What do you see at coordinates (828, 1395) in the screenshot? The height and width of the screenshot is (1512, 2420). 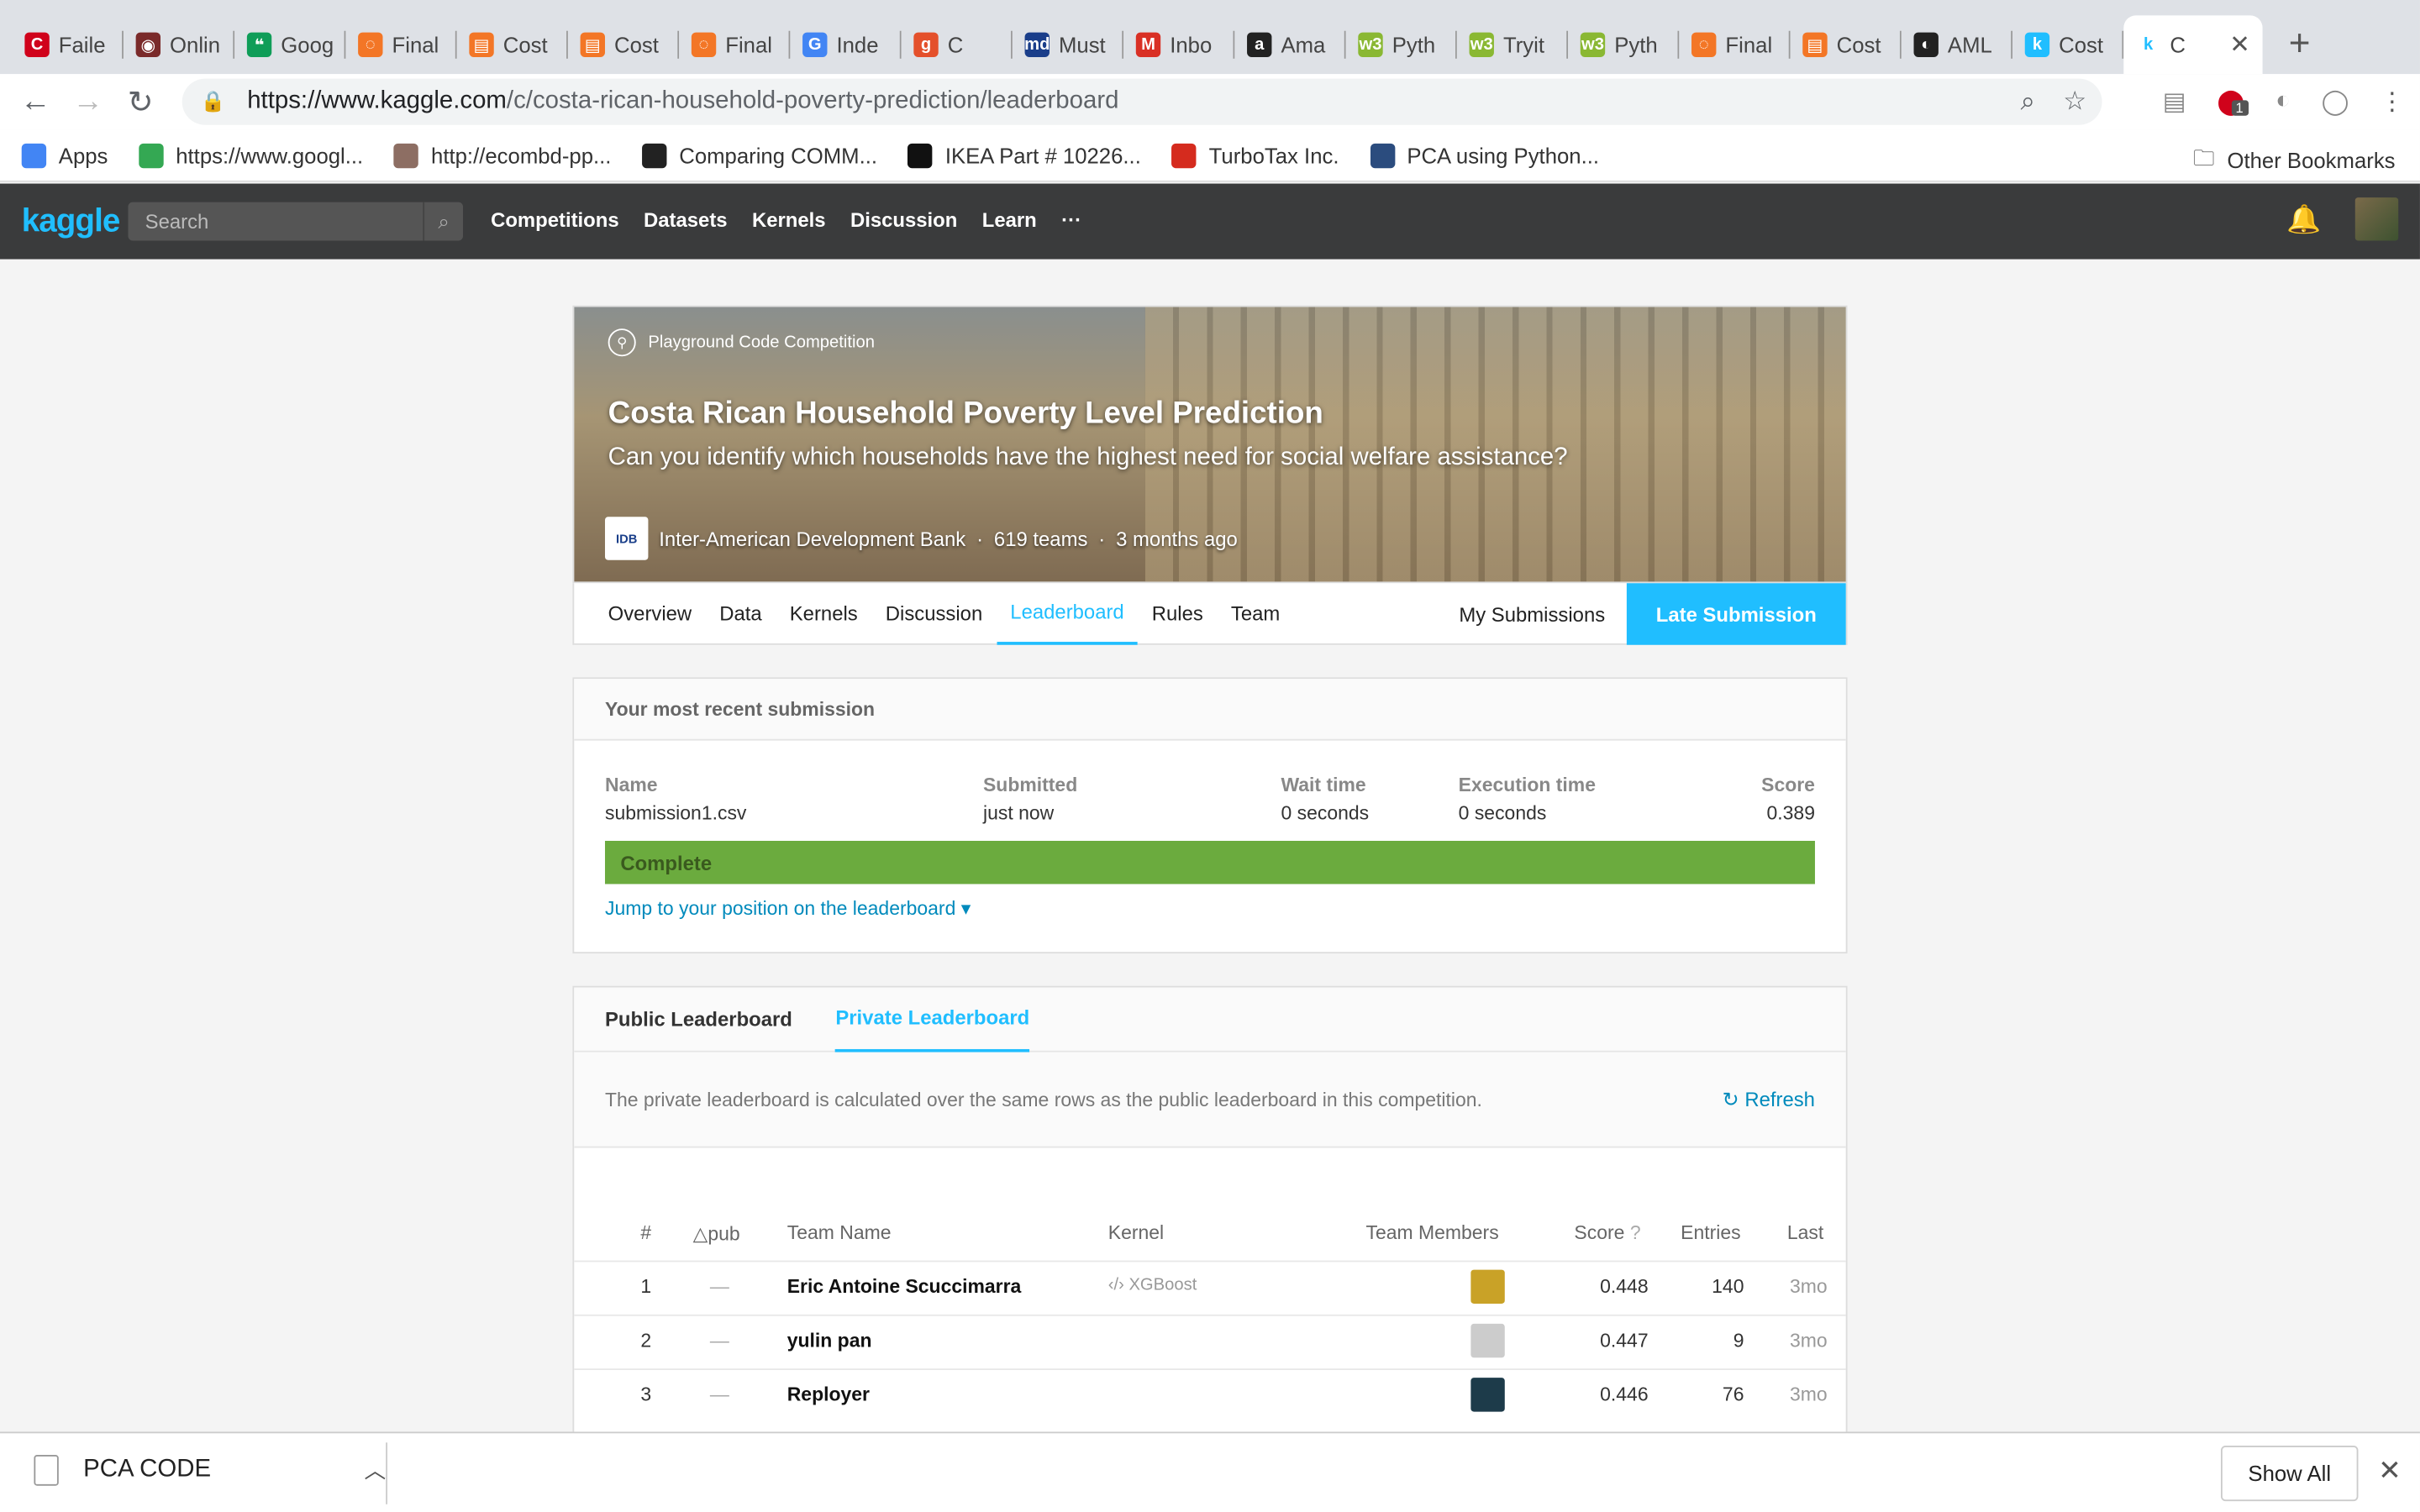 I see `team-name-cell: Reployer` at bounding box center [828, 1395].